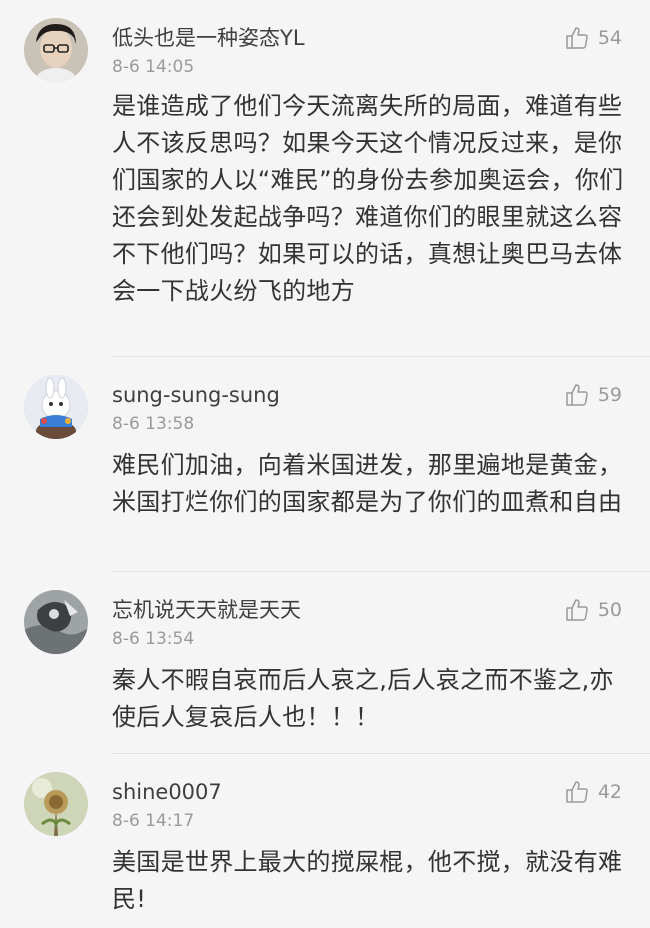  I want to click on username: 忘机说天天就是天天, so click(206, 610).